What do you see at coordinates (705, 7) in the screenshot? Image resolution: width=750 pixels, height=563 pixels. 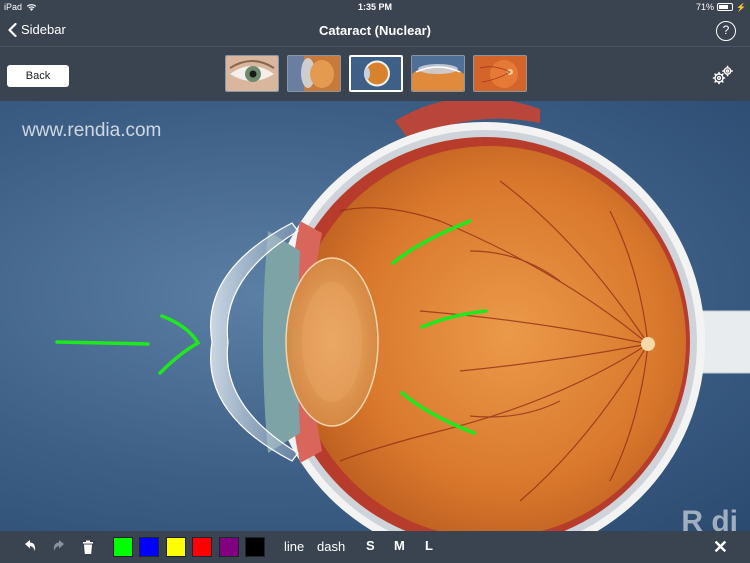 I see `battery-percent: 71%` at bounding box center [705, 7].